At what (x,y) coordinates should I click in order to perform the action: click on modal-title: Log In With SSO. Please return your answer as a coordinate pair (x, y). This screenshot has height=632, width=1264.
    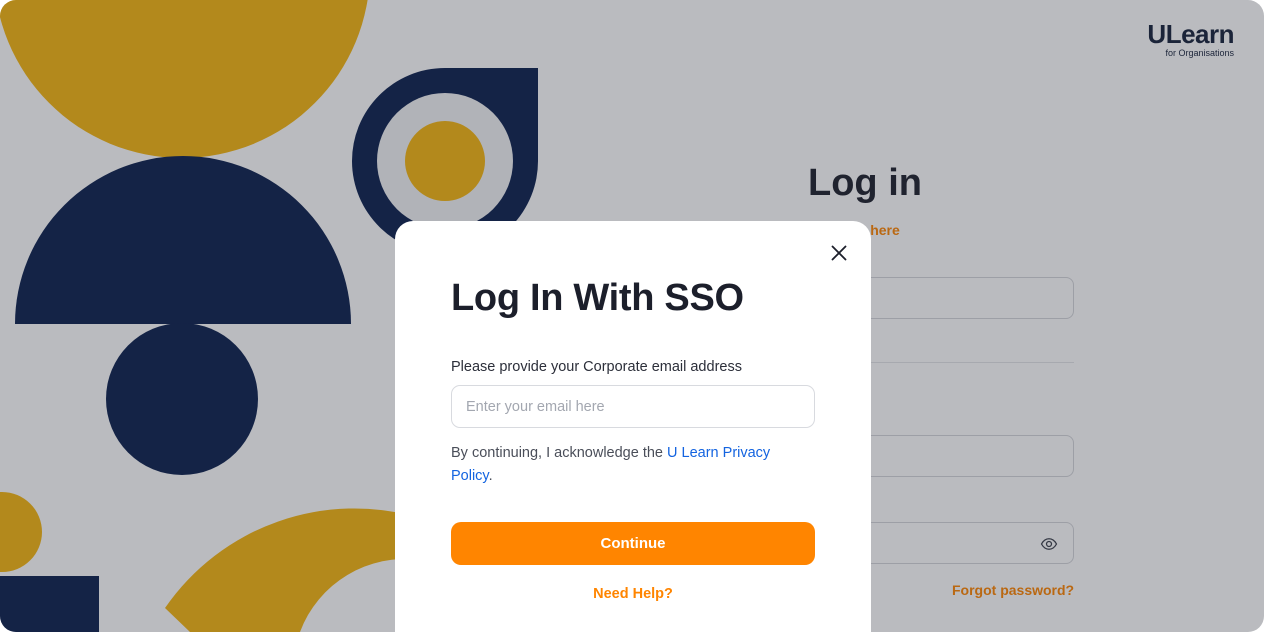
    Looking at the image, I should click on (597, 298).